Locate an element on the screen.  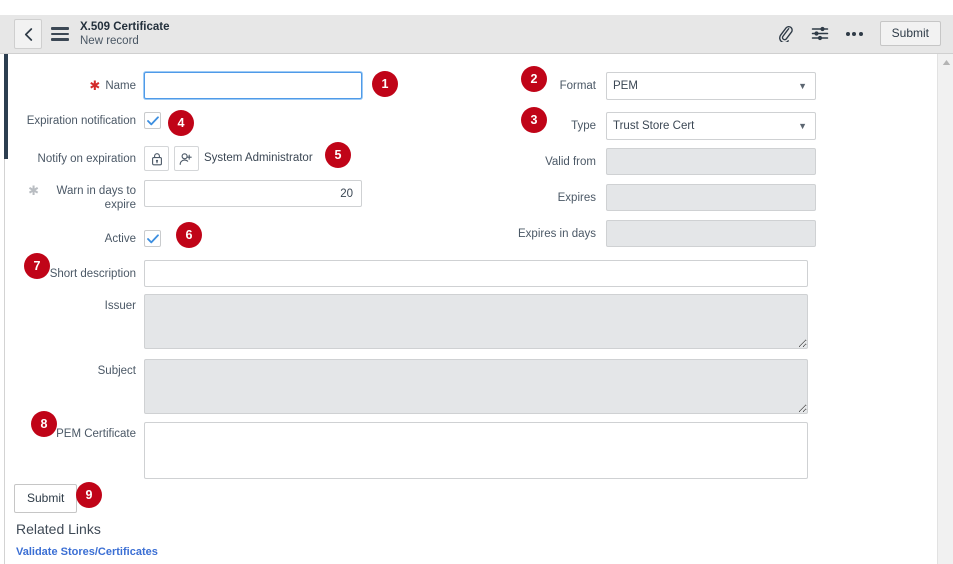
vertical-scrollbar is located at coordinates (945, 309).